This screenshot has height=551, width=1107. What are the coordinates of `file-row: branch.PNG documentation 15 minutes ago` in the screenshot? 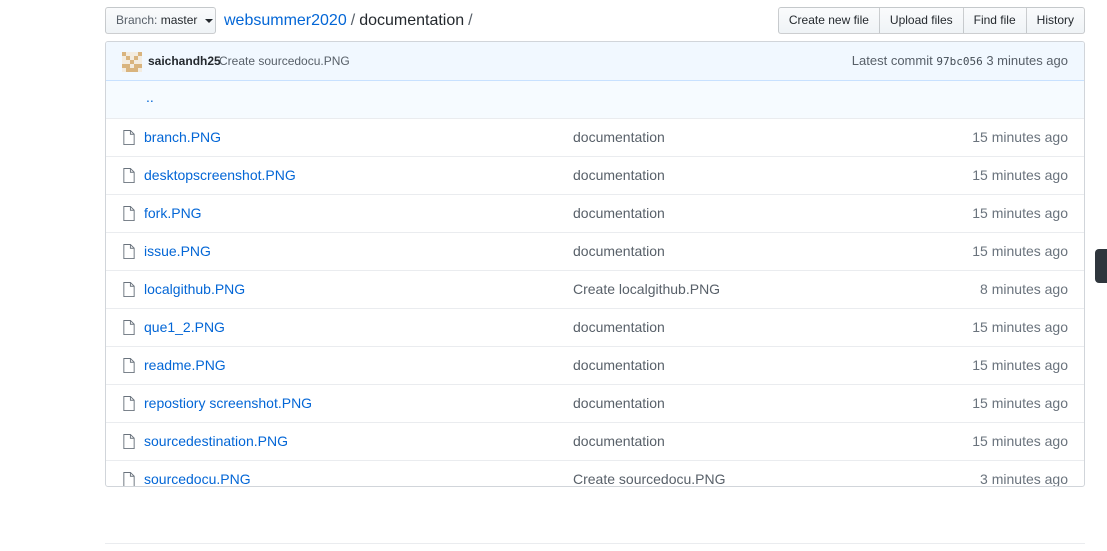 It's located at (595, 138).